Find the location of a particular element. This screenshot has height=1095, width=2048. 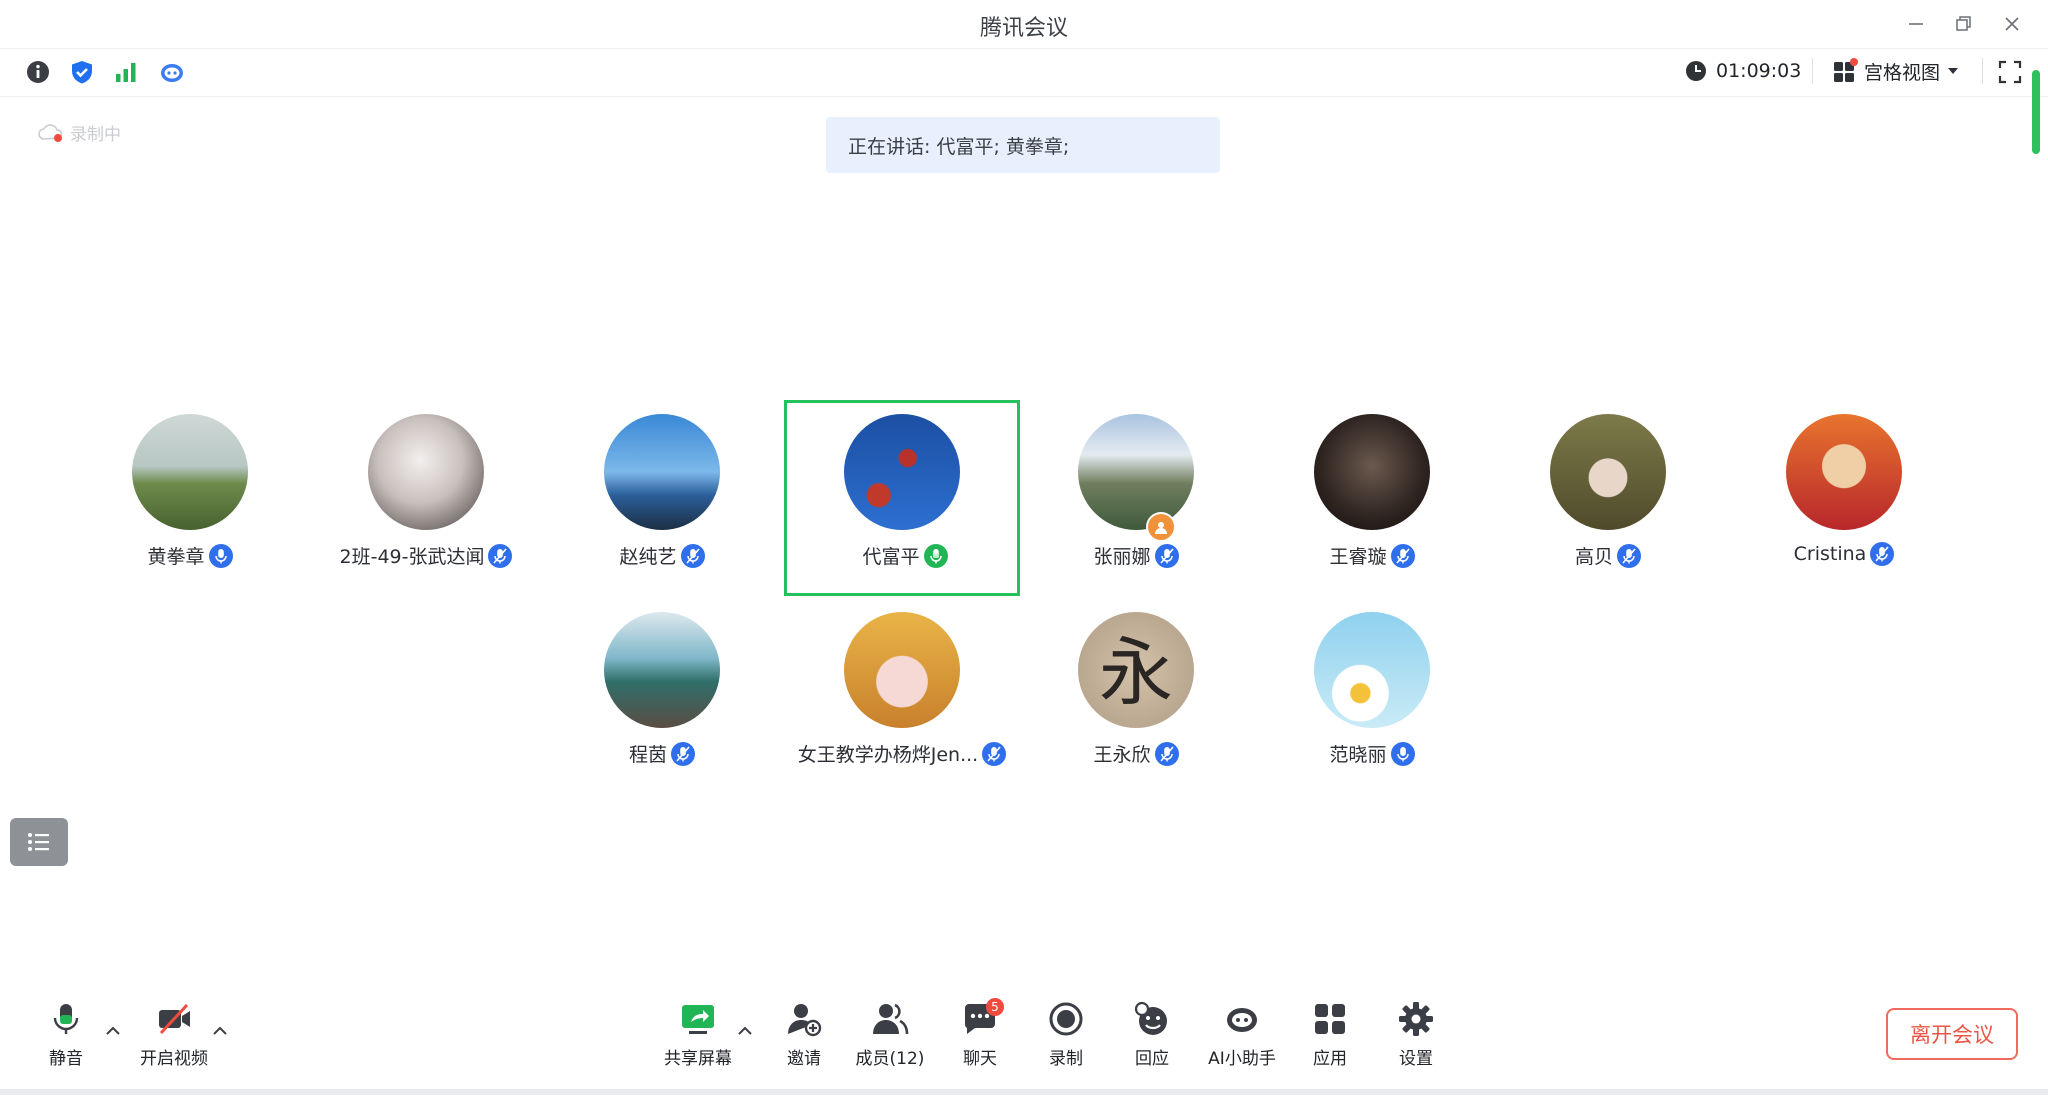

participant-name-row: 程茵 is located at coordinates (662, 753).